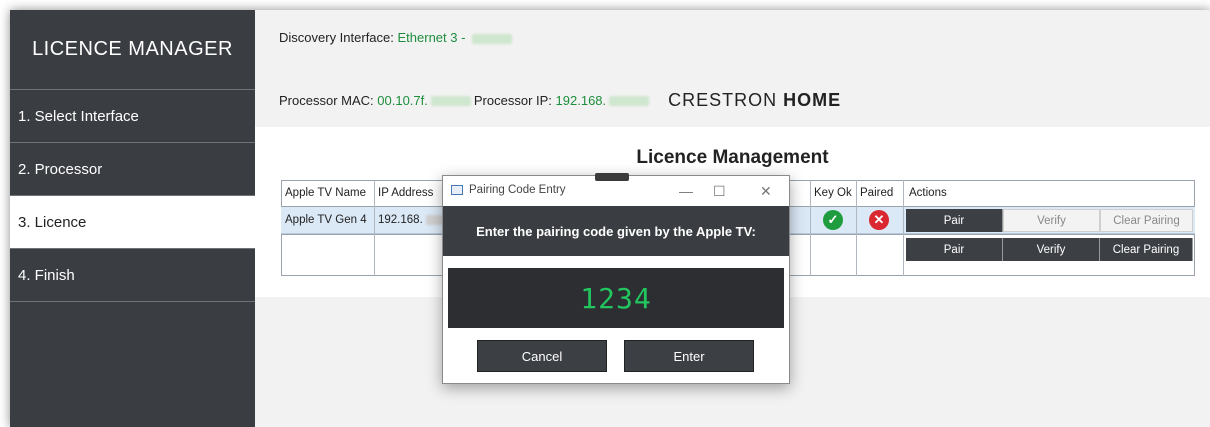 Image resolution: width=1210 pixels, height=427 pixels. I want to click on sidebar-item-select-interface: 1. Select Interface, so click(132, 116).